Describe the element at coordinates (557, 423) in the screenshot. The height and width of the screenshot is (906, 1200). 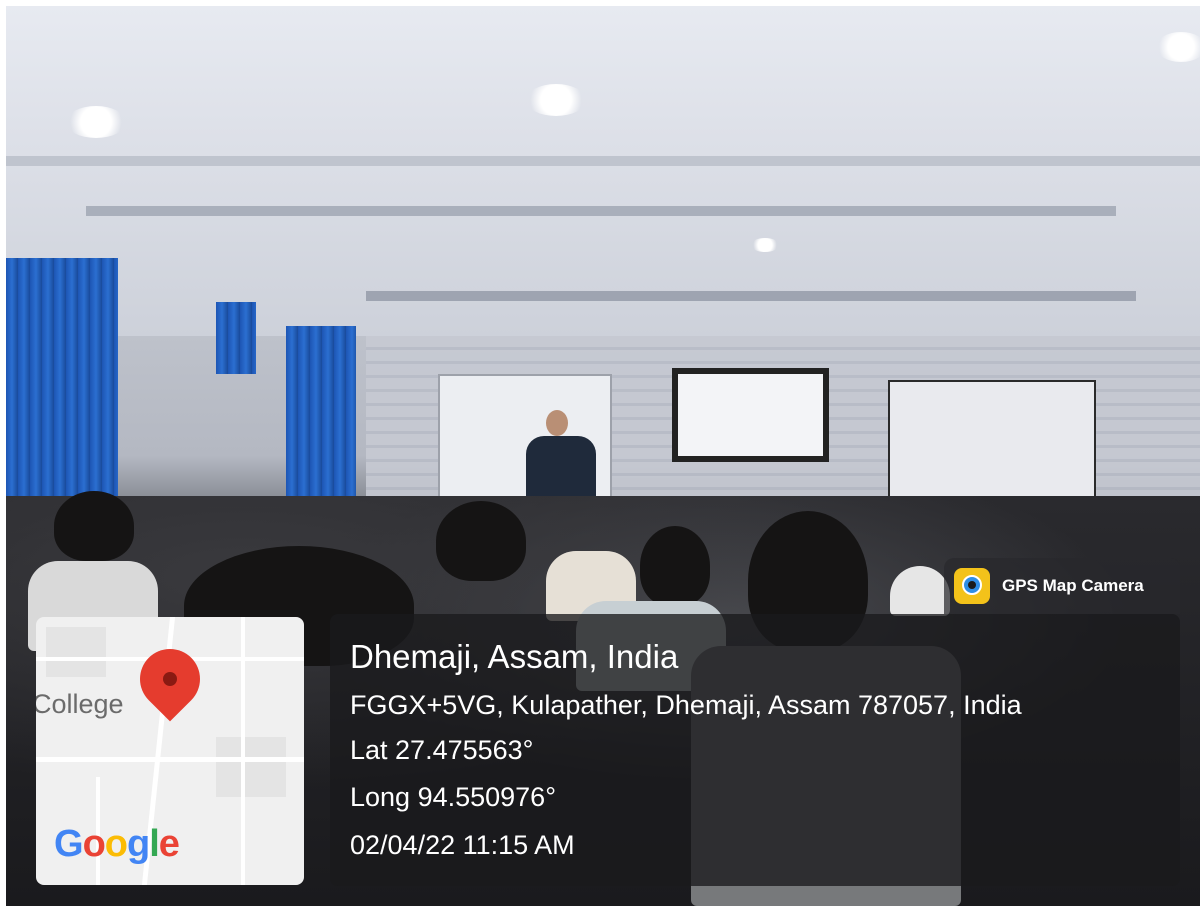
I see `presenter-head` at that location.